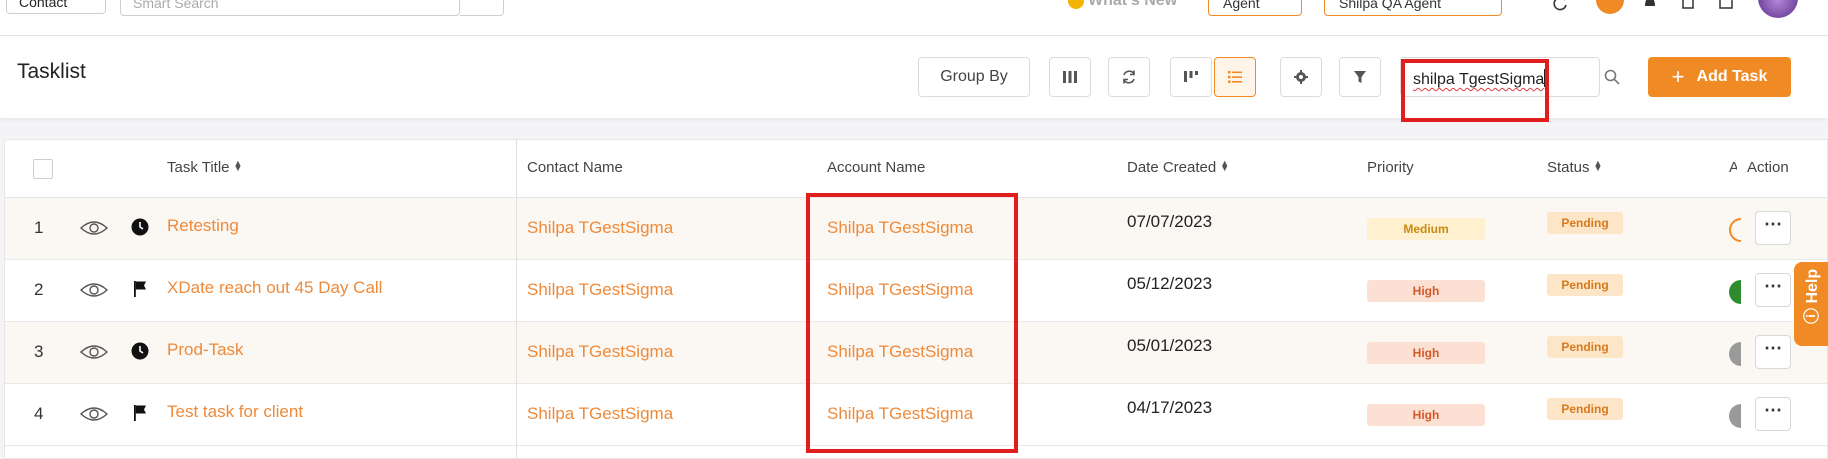 Image resolution: width=1828 pixels, height=459 pixels. Describe the element at coordinates (1178, 167) in the screenshot. I see `column-header-date-created: Date Created ▲ ▼` at that location.